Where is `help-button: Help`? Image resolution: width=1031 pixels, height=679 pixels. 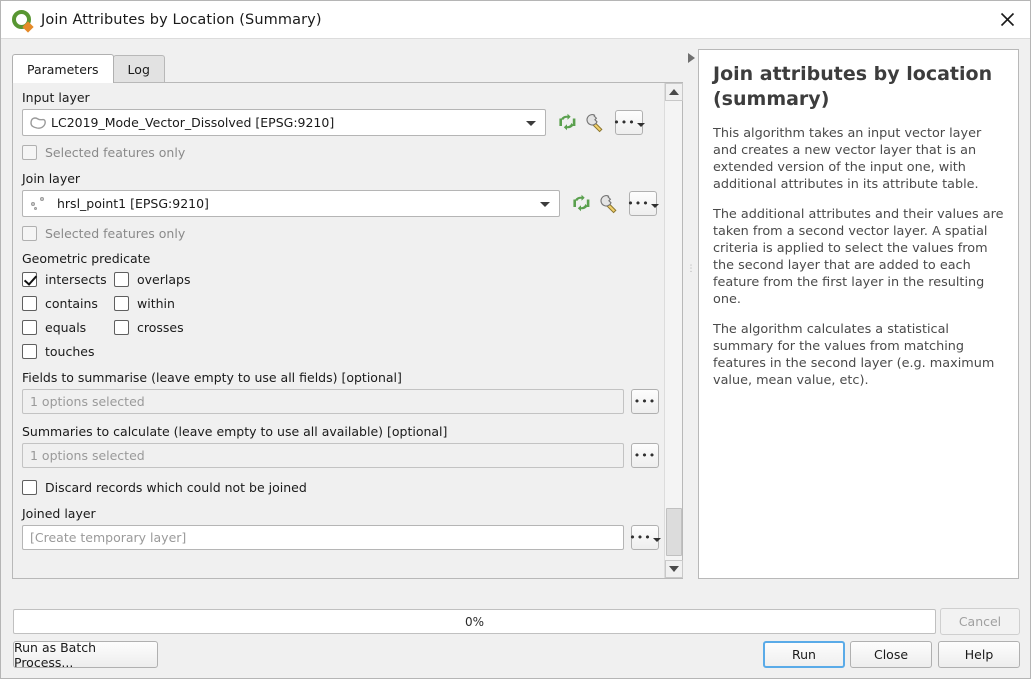 help-button: Help is located at coordinates (979, 654).